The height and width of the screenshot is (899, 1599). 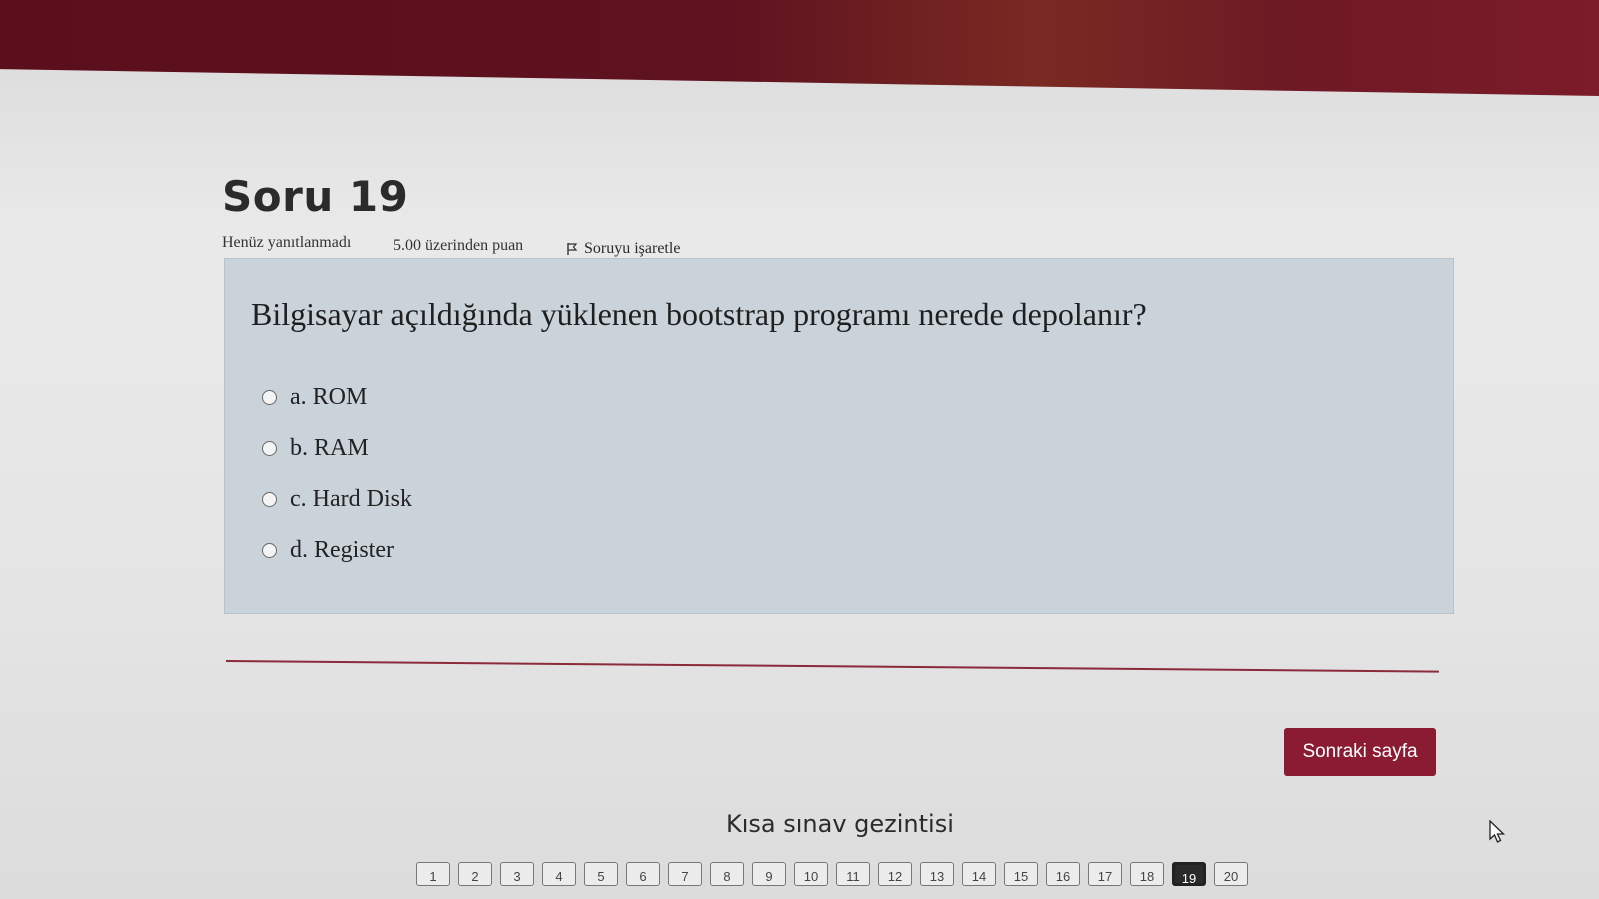 What do you see at coordinates (1497, 831) in the screenshot?
I see `mouse-cursor-icon` at bounding box center [1497, 831].